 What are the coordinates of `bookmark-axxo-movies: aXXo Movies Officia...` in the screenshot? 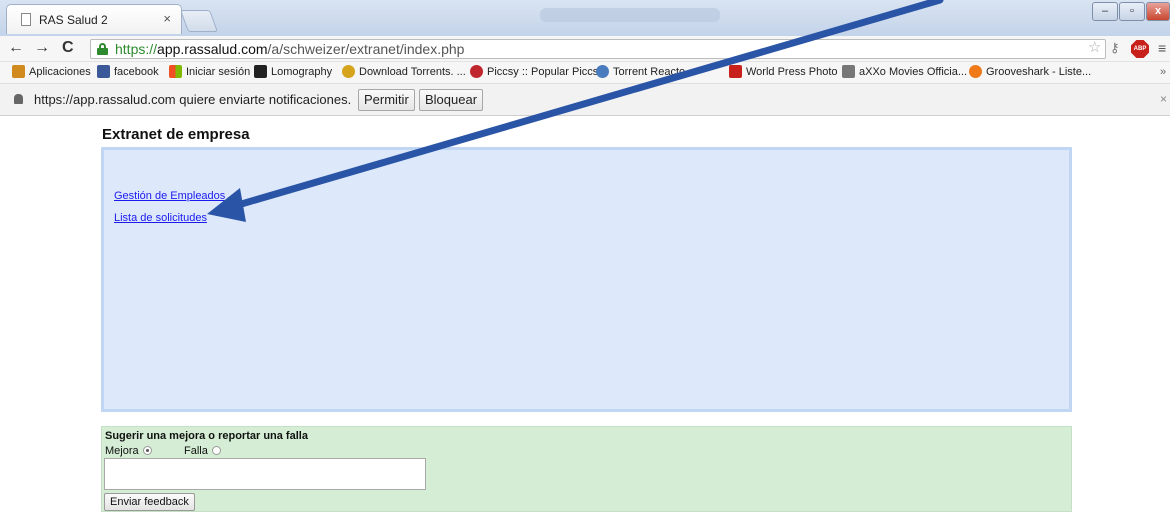 It's located at (904, 71).